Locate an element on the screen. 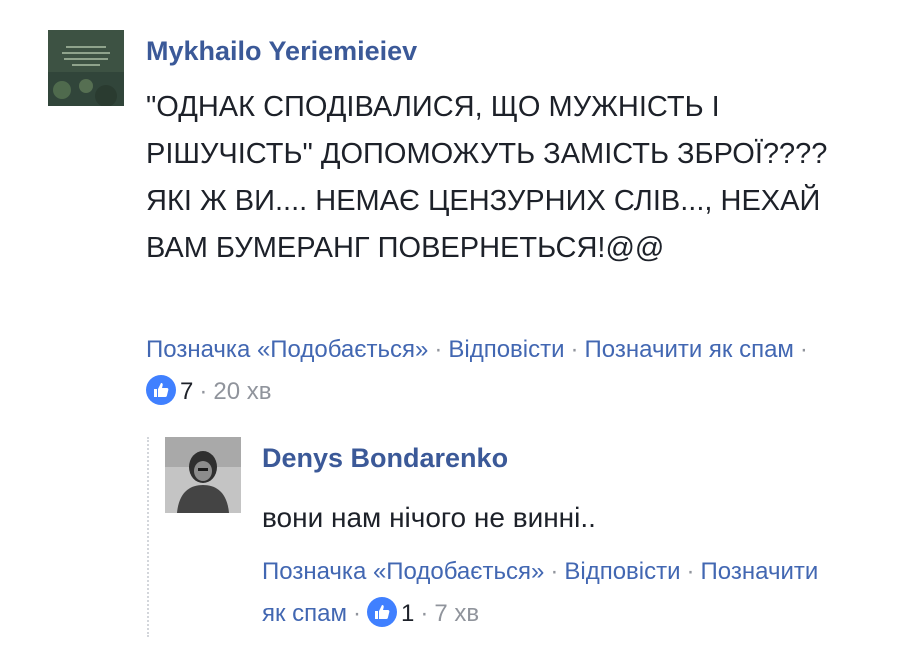  timestamp: 20 хв is located at coordinates (242, 391).